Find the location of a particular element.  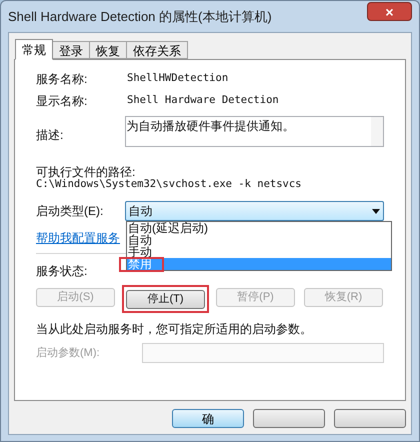

path-value: C:\Windows\System32\svchost.exe -k netsvcs is located at coordinates (169, 184).